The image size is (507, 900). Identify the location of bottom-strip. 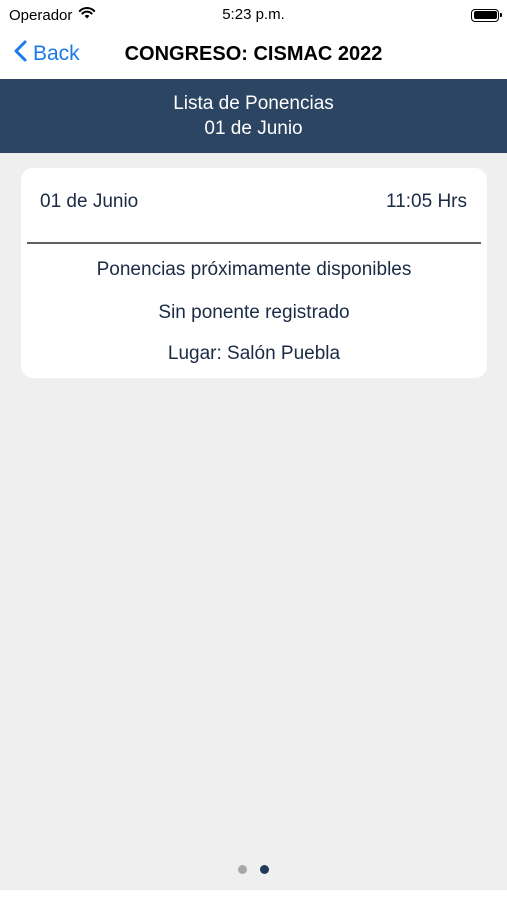
(253, 895).